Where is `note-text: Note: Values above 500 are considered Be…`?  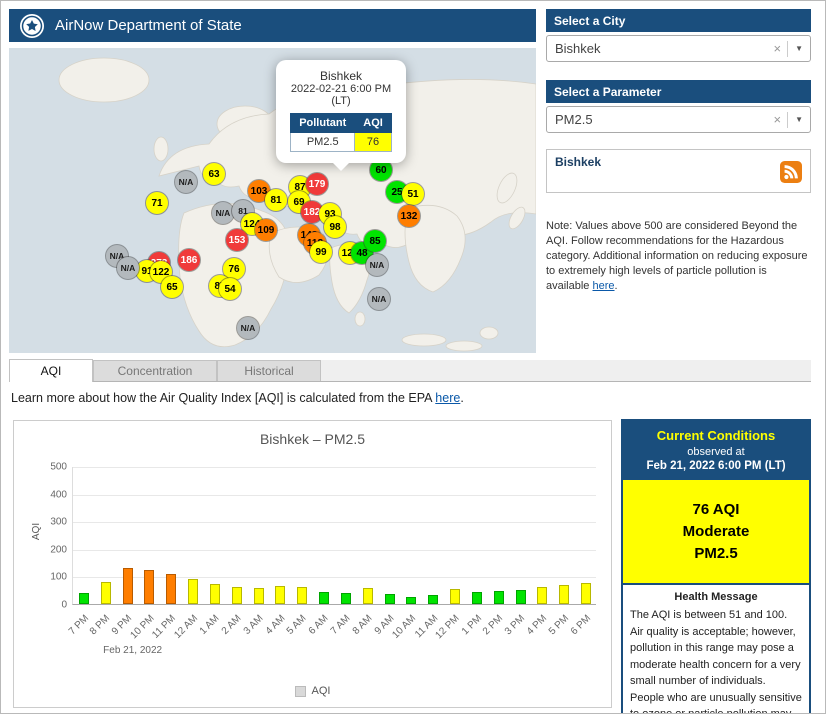
note-text: Note: Values above 500 are considered Be… is located at coordinates (677, 256).